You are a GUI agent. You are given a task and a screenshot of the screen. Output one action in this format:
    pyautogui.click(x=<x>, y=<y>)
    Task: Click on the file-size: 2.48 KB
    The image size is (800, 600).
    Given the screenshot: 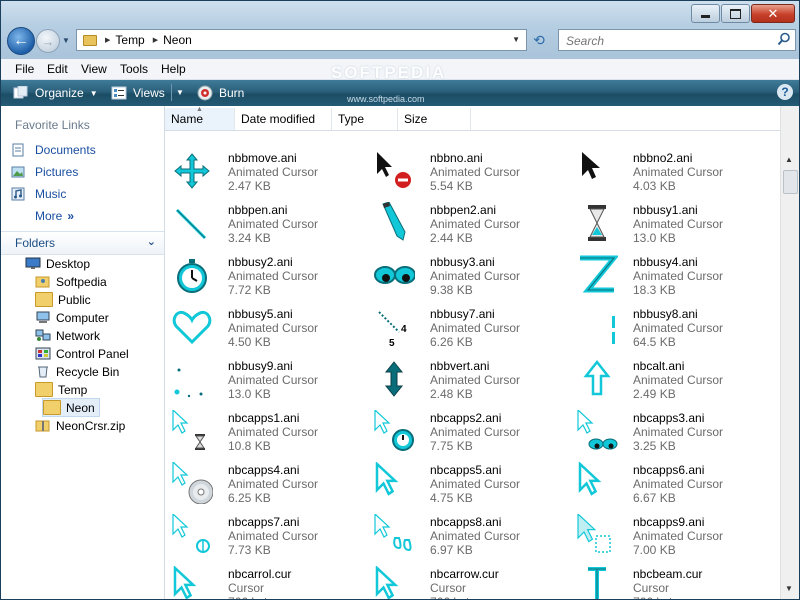 What is the action you would take?
    pyautogui.click(x=451, y=394)
    